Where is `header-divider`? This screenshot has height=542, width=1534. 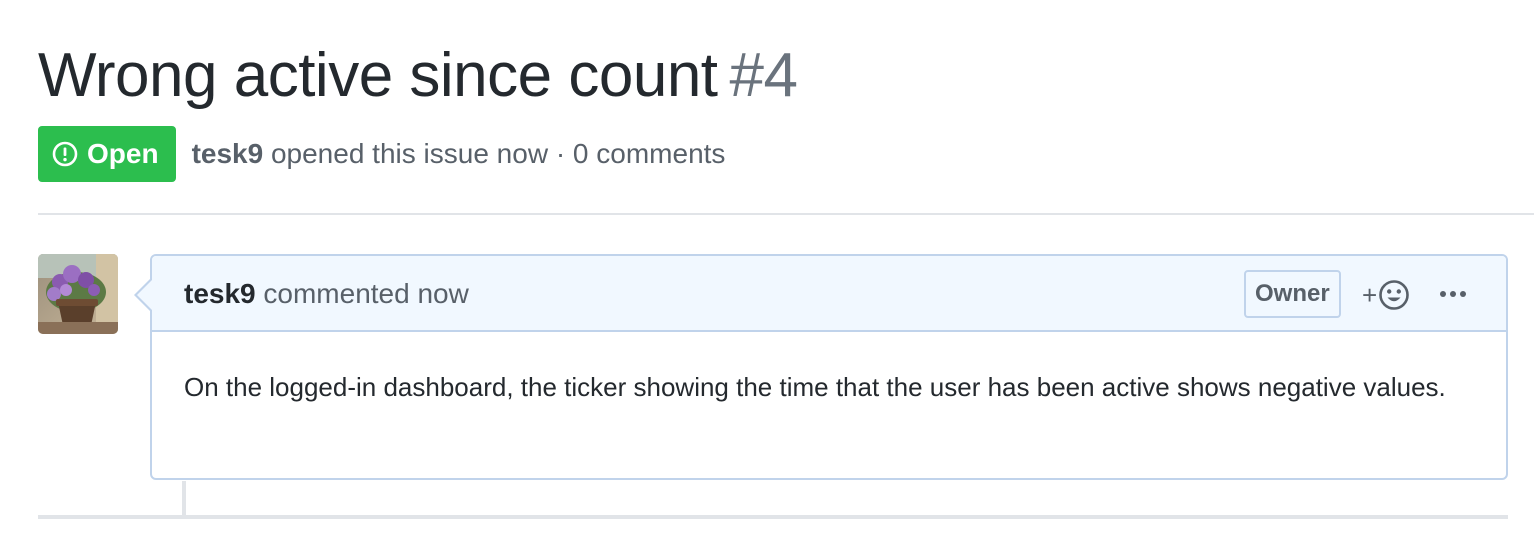 header-divider is located at coordinates (786, 214).